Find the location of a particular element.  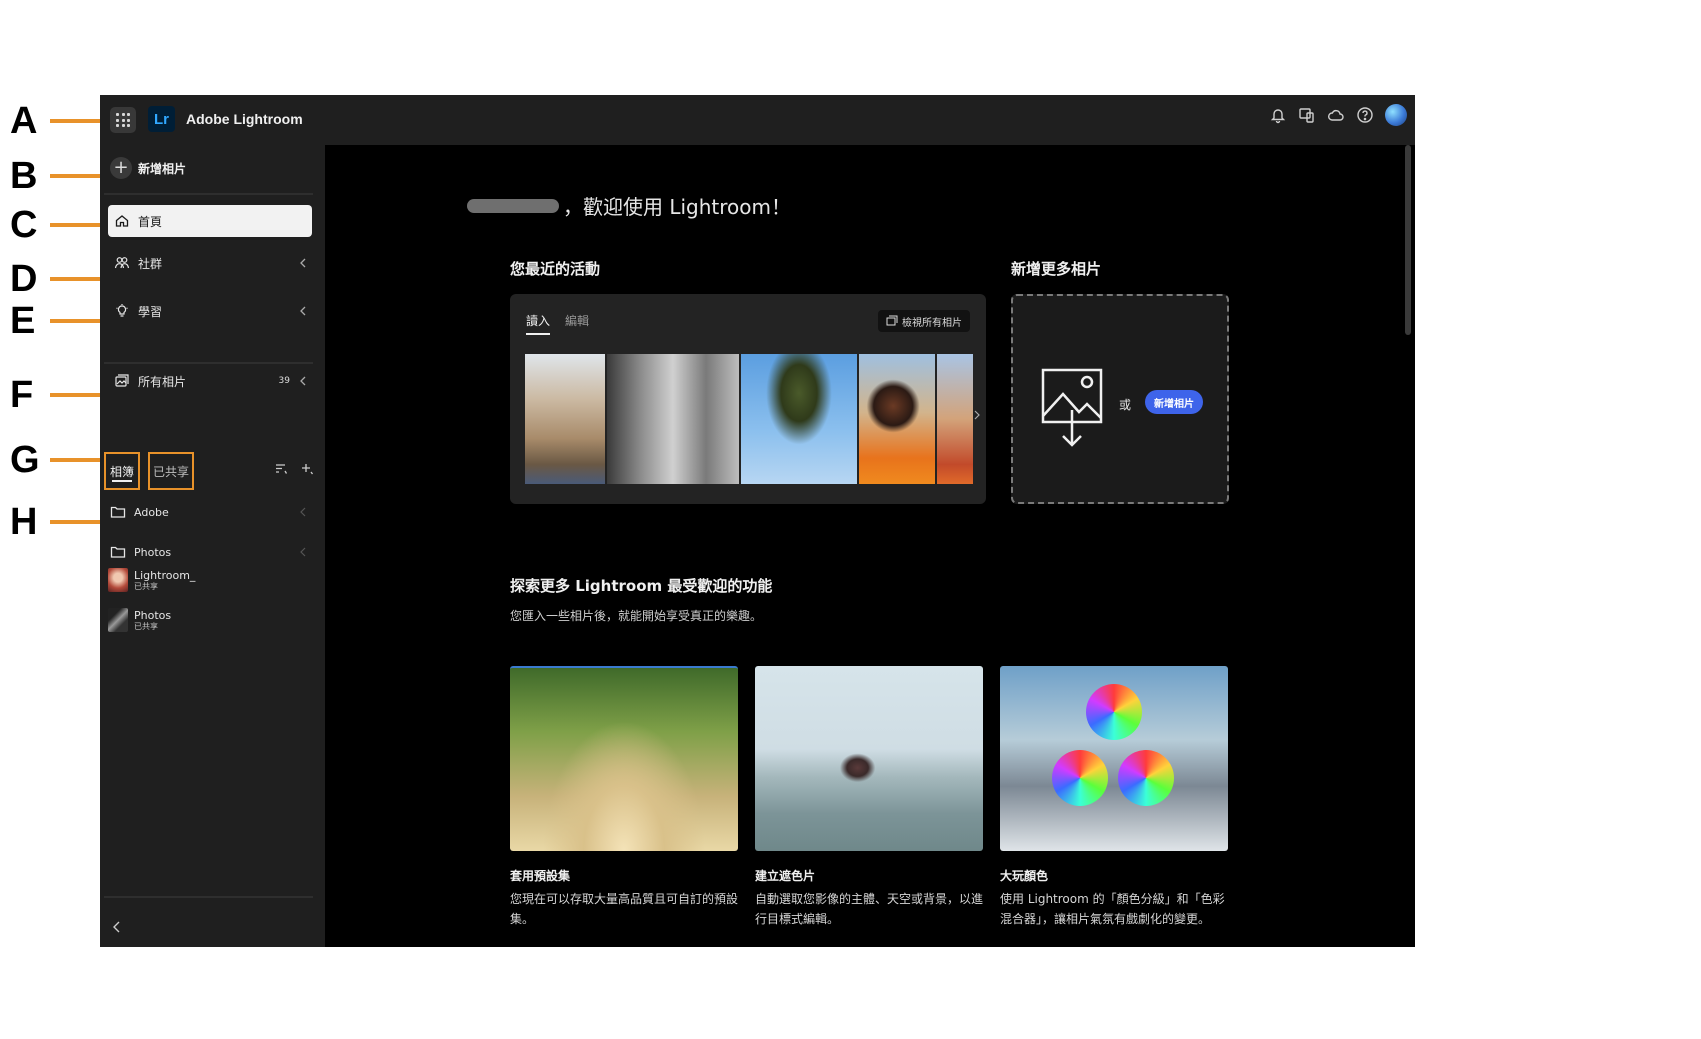

devices-icon is located at coordinates (1307, 115).